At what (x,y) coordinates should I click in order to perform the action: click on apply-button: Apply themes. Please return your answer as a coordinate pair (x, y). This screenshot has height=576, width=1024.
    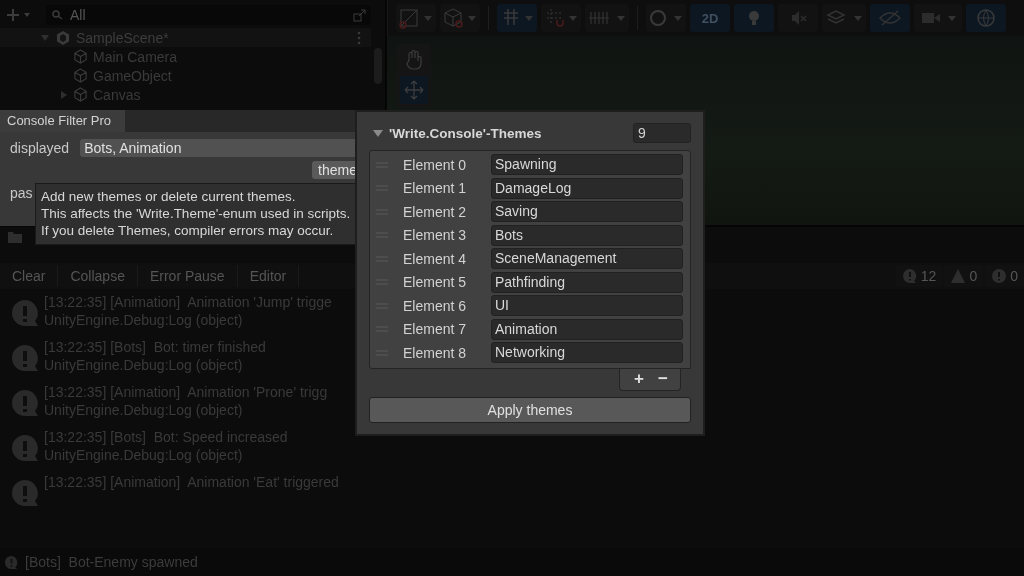
    Looking at the image, I should click on (530, 409).